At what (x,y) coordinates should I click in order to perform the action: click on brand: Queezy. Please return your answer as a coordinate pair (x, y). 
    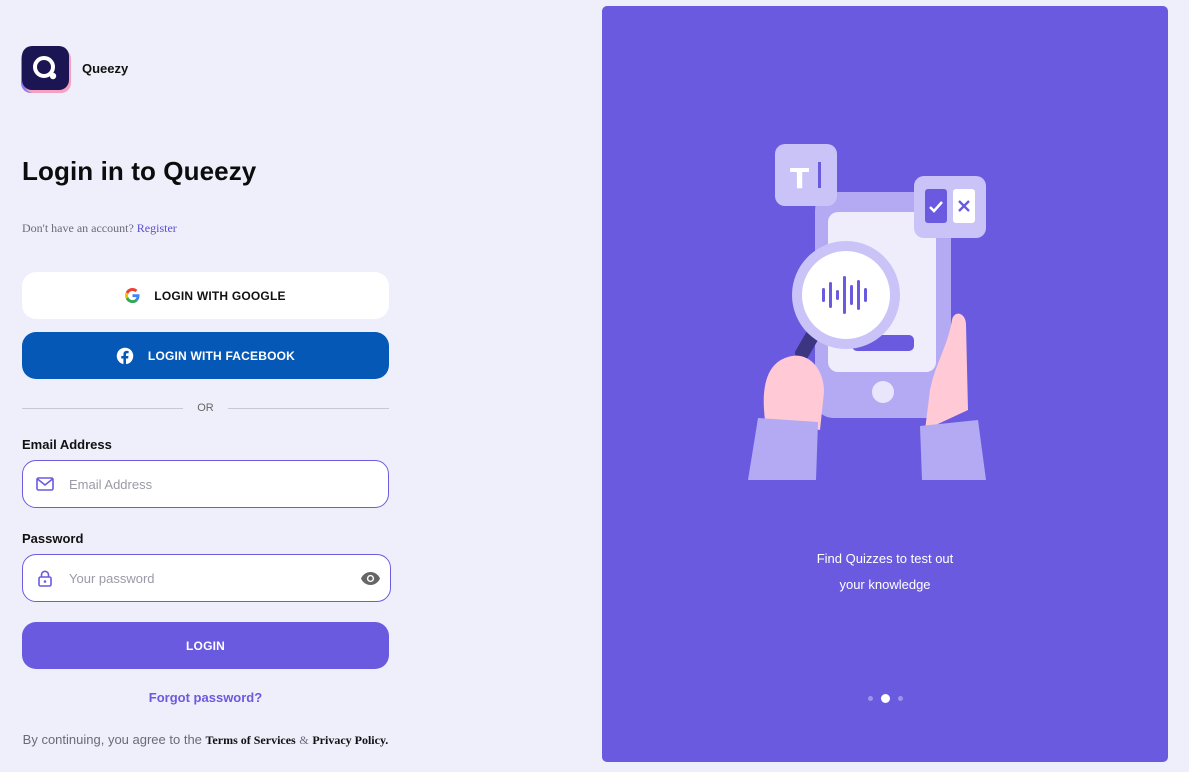
    Looking at the image, I should click on (75, 68).